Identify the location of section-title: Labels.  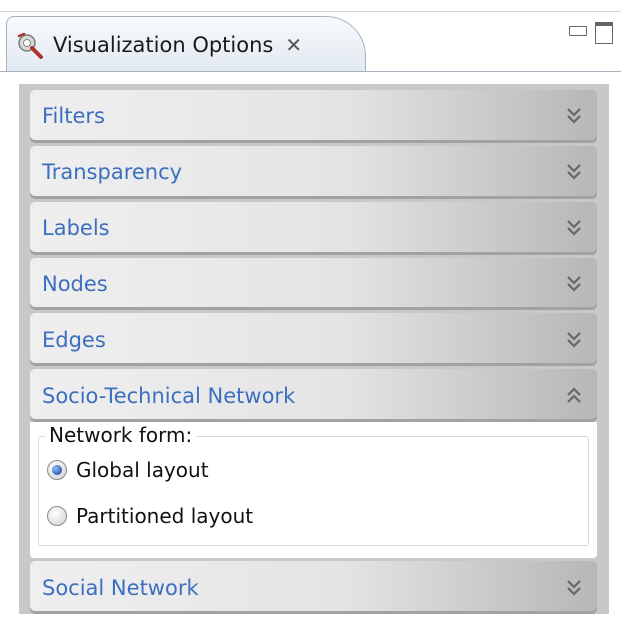
(76, 228).